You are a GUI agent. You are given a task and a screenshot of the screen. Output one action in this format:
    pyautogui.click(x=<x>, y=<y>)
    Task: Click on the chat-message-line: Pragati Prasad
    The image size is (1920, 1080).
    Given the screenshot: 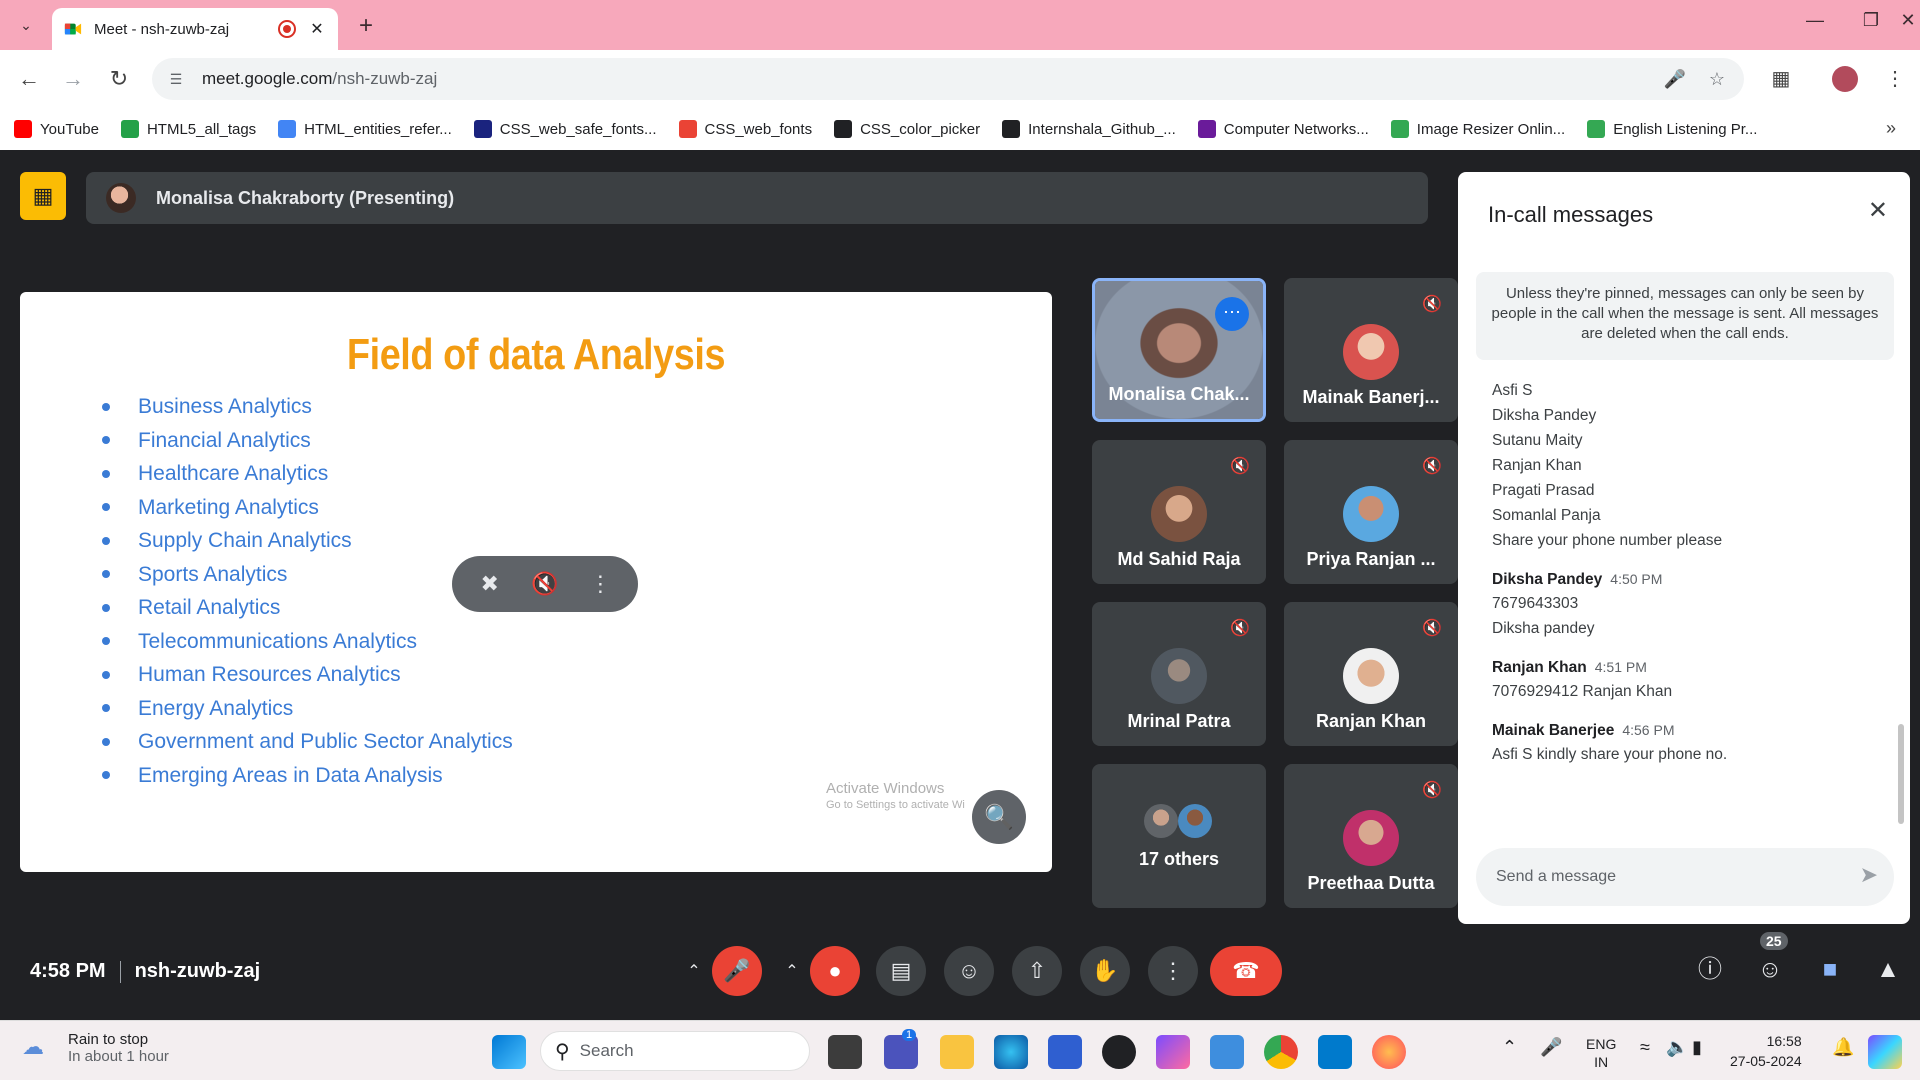 What is the action you would take?
    pyautogui.click(x=1543, y=490)
    